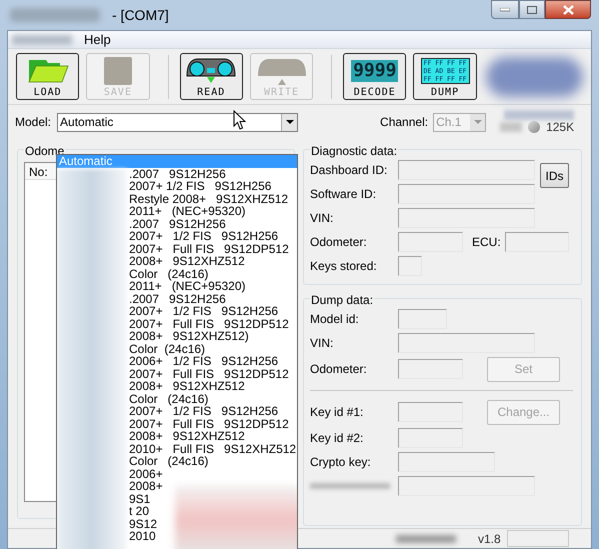  I want to click on dropdown-item: 2010, so click(142, 536).